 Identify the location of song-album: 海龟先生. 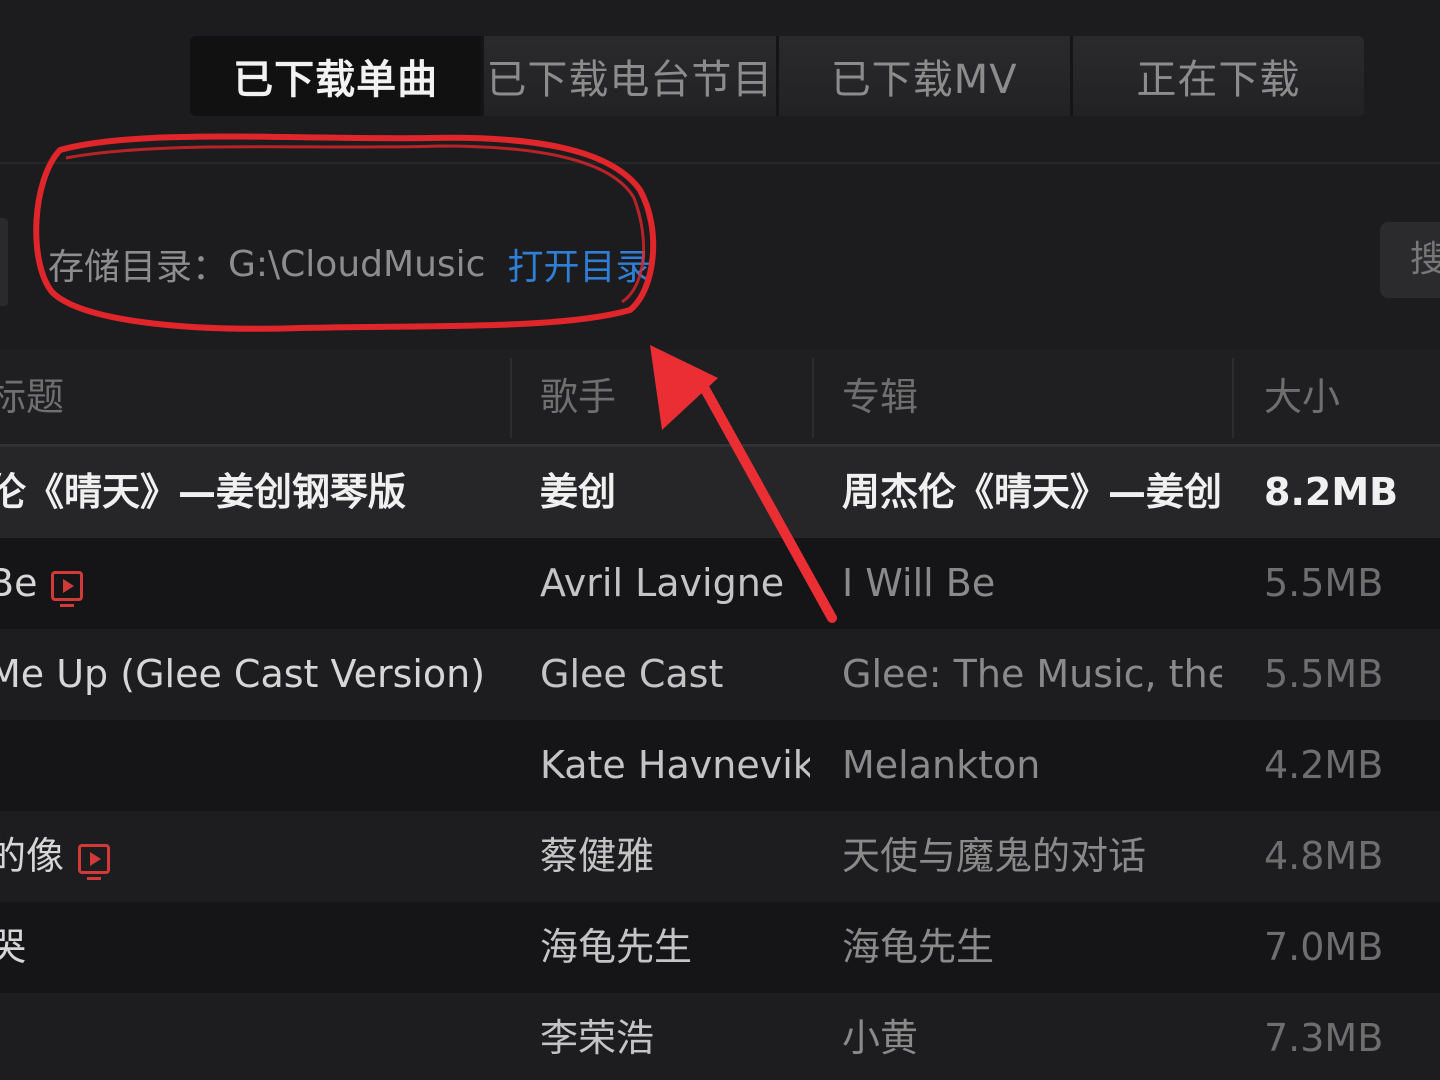
(1032, 947).